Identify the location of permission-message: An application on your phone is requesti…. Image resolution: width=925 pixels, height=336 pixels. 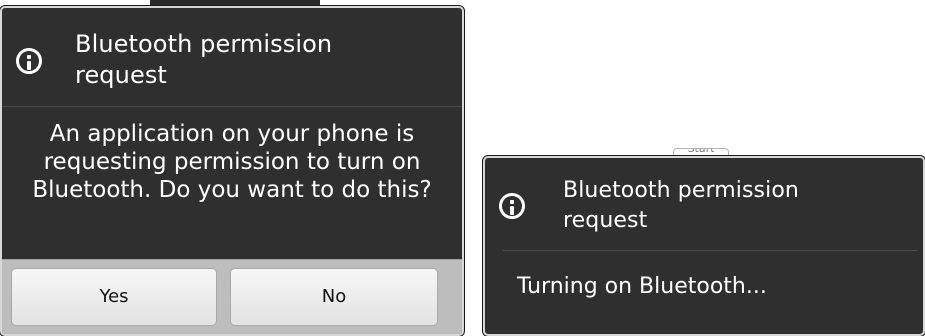
(232, 162).